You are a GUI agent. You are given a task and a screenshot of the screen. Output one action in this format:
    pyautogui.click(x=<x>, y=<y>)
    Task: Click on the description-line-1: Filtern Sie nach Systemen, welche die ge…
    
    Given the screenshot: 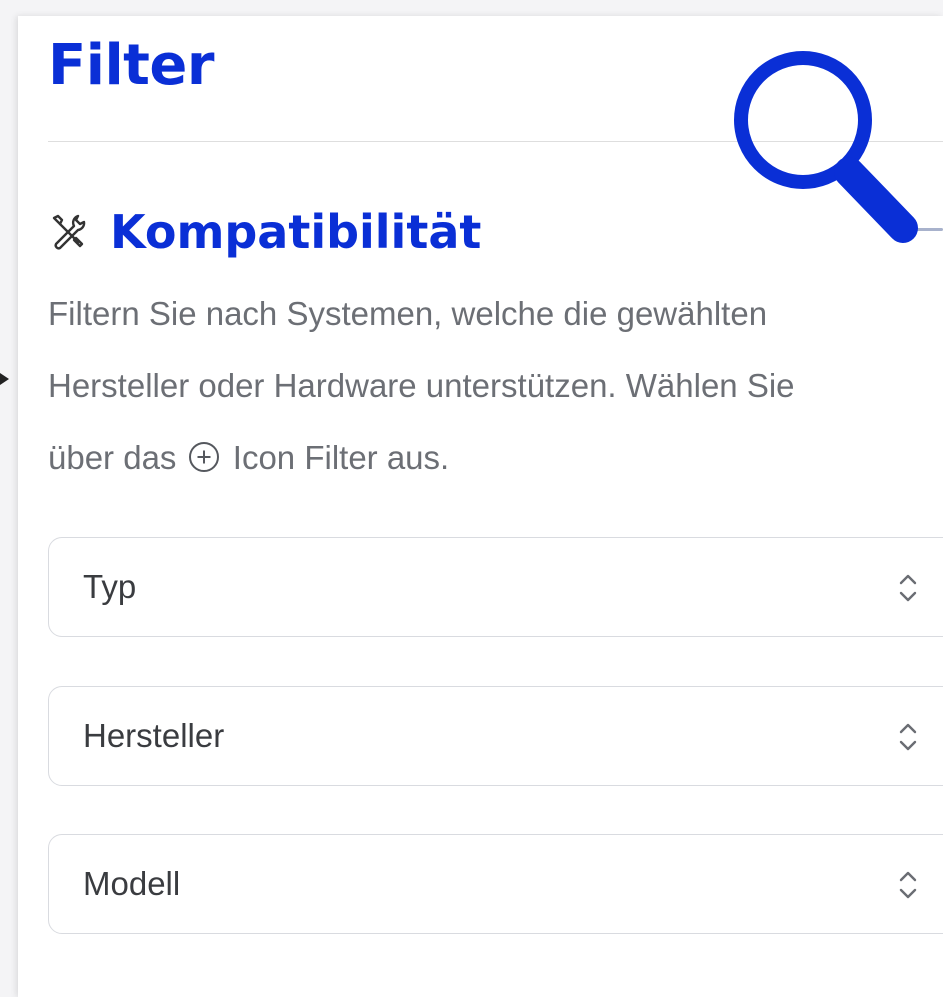 What is the action you would take?
    pyautogui.click(x=408, y=313)
    